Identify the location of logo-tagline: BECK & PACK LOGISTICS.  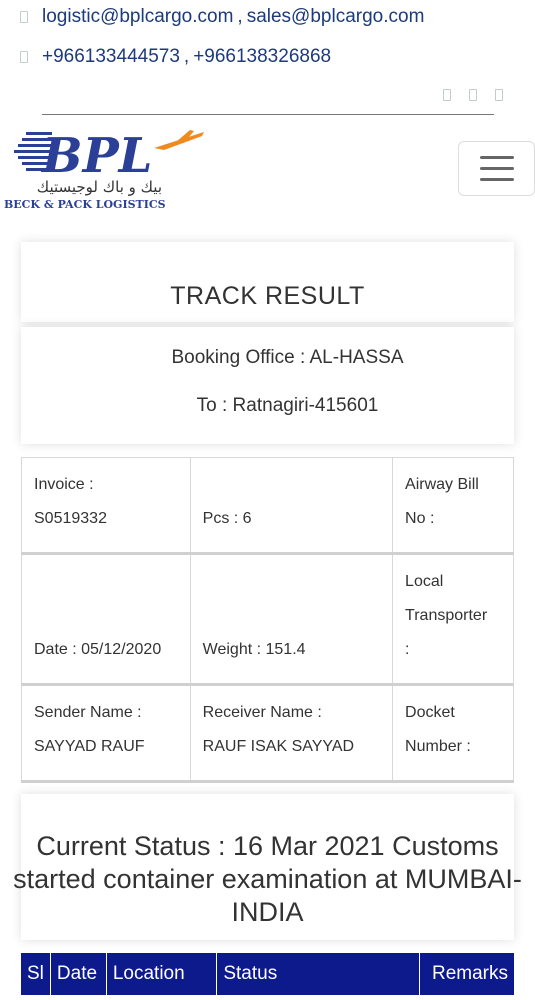
(85, 204).